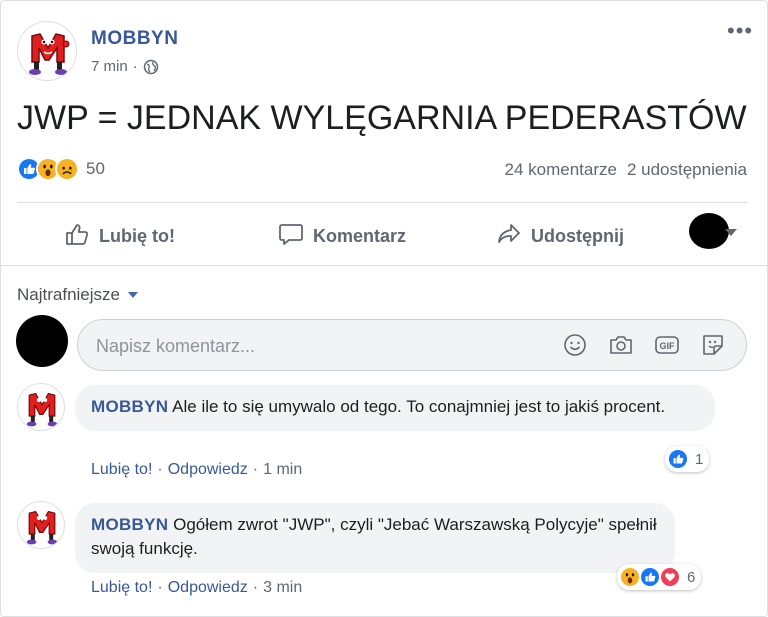 The height and width of the screenshot is (617, 768). I want to click on share-button: Udostępnij, so click(559, 236).